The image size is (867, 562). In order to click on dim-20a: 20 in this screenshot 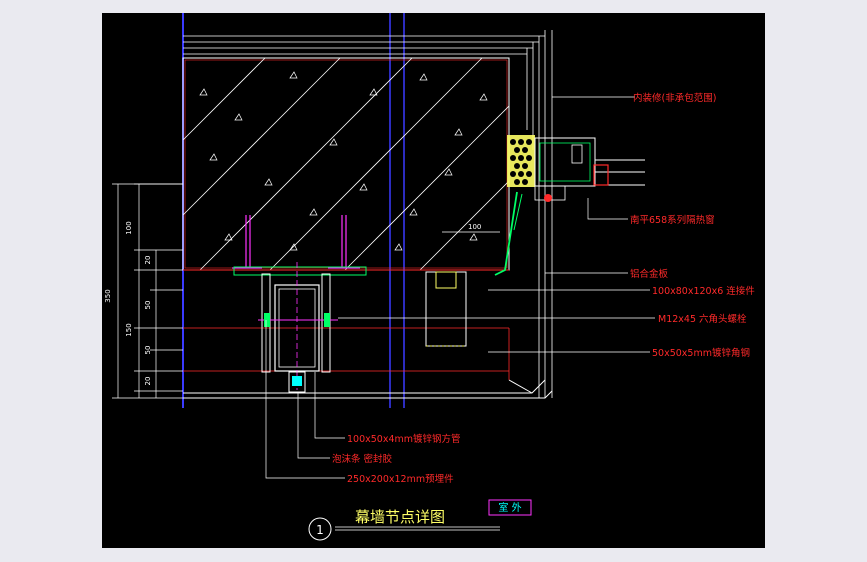, I will do `click(148, 260)`.